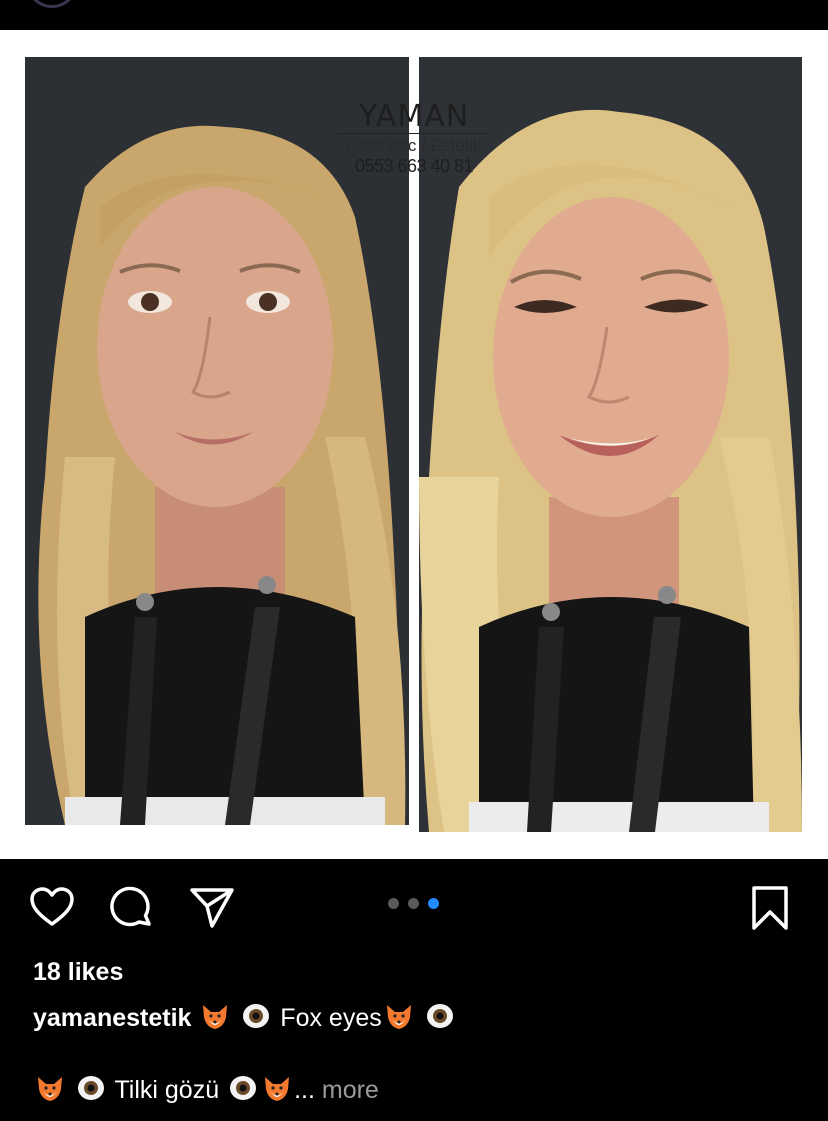 The height and width of the screenshot is (1121, 828). I want to click on watermark-phone: 0553 663 40 81, so click(414, 166).